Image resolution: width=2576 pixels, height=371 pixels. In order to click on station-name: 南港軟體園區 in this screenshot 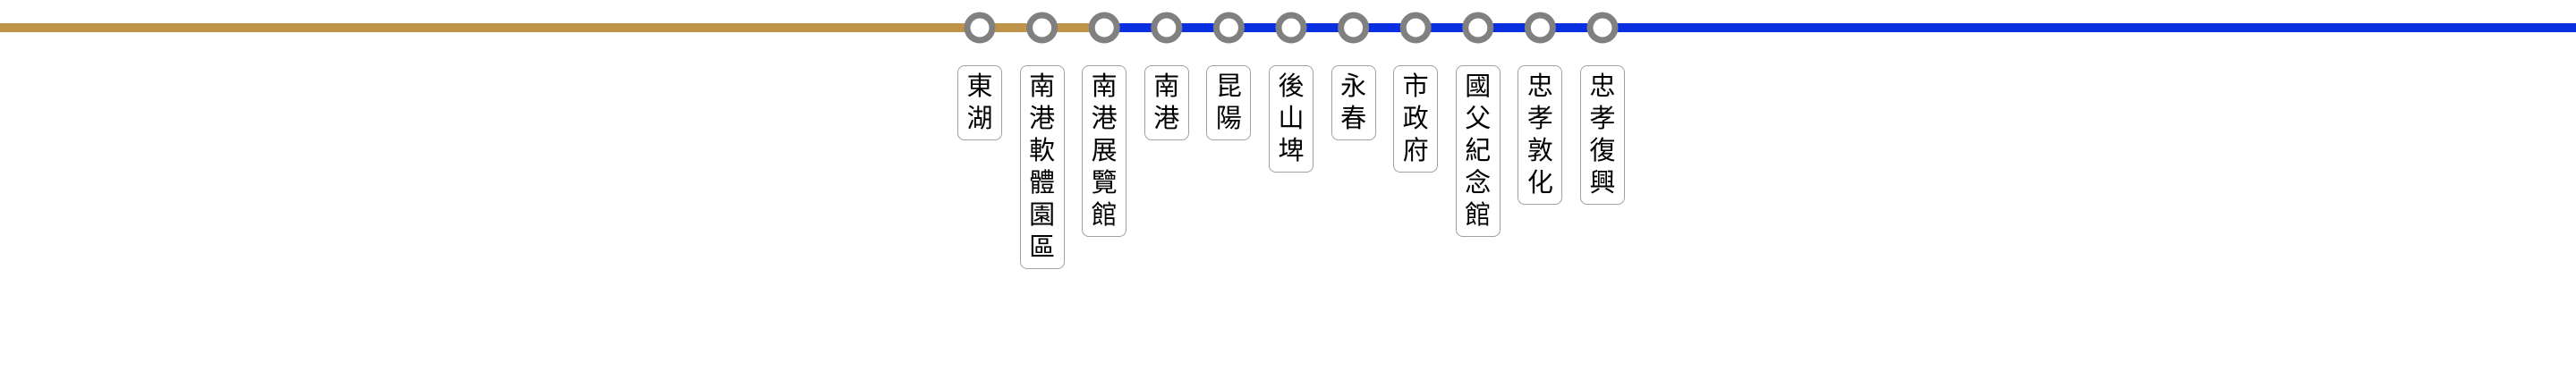, I will do `click(1042, 166)`.